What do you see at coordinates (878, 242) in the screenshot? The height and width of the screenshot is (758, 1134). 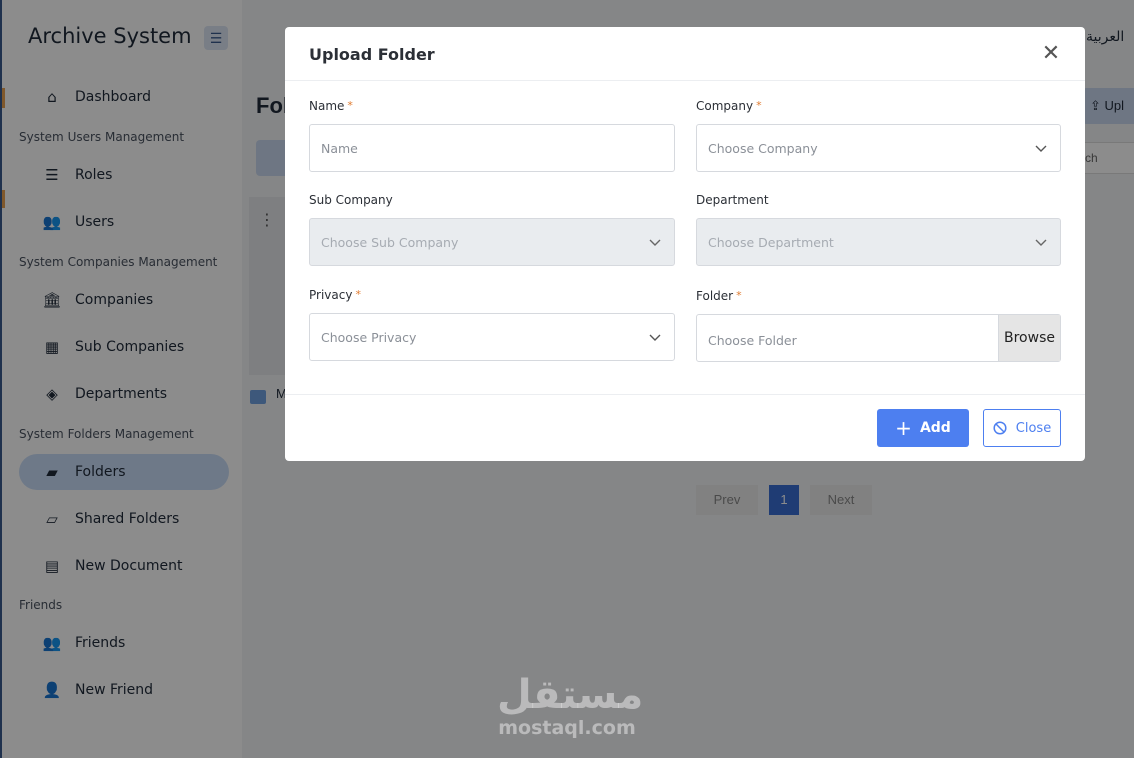 I see `department-select: Choose Department` at bounding box center [878, 242].